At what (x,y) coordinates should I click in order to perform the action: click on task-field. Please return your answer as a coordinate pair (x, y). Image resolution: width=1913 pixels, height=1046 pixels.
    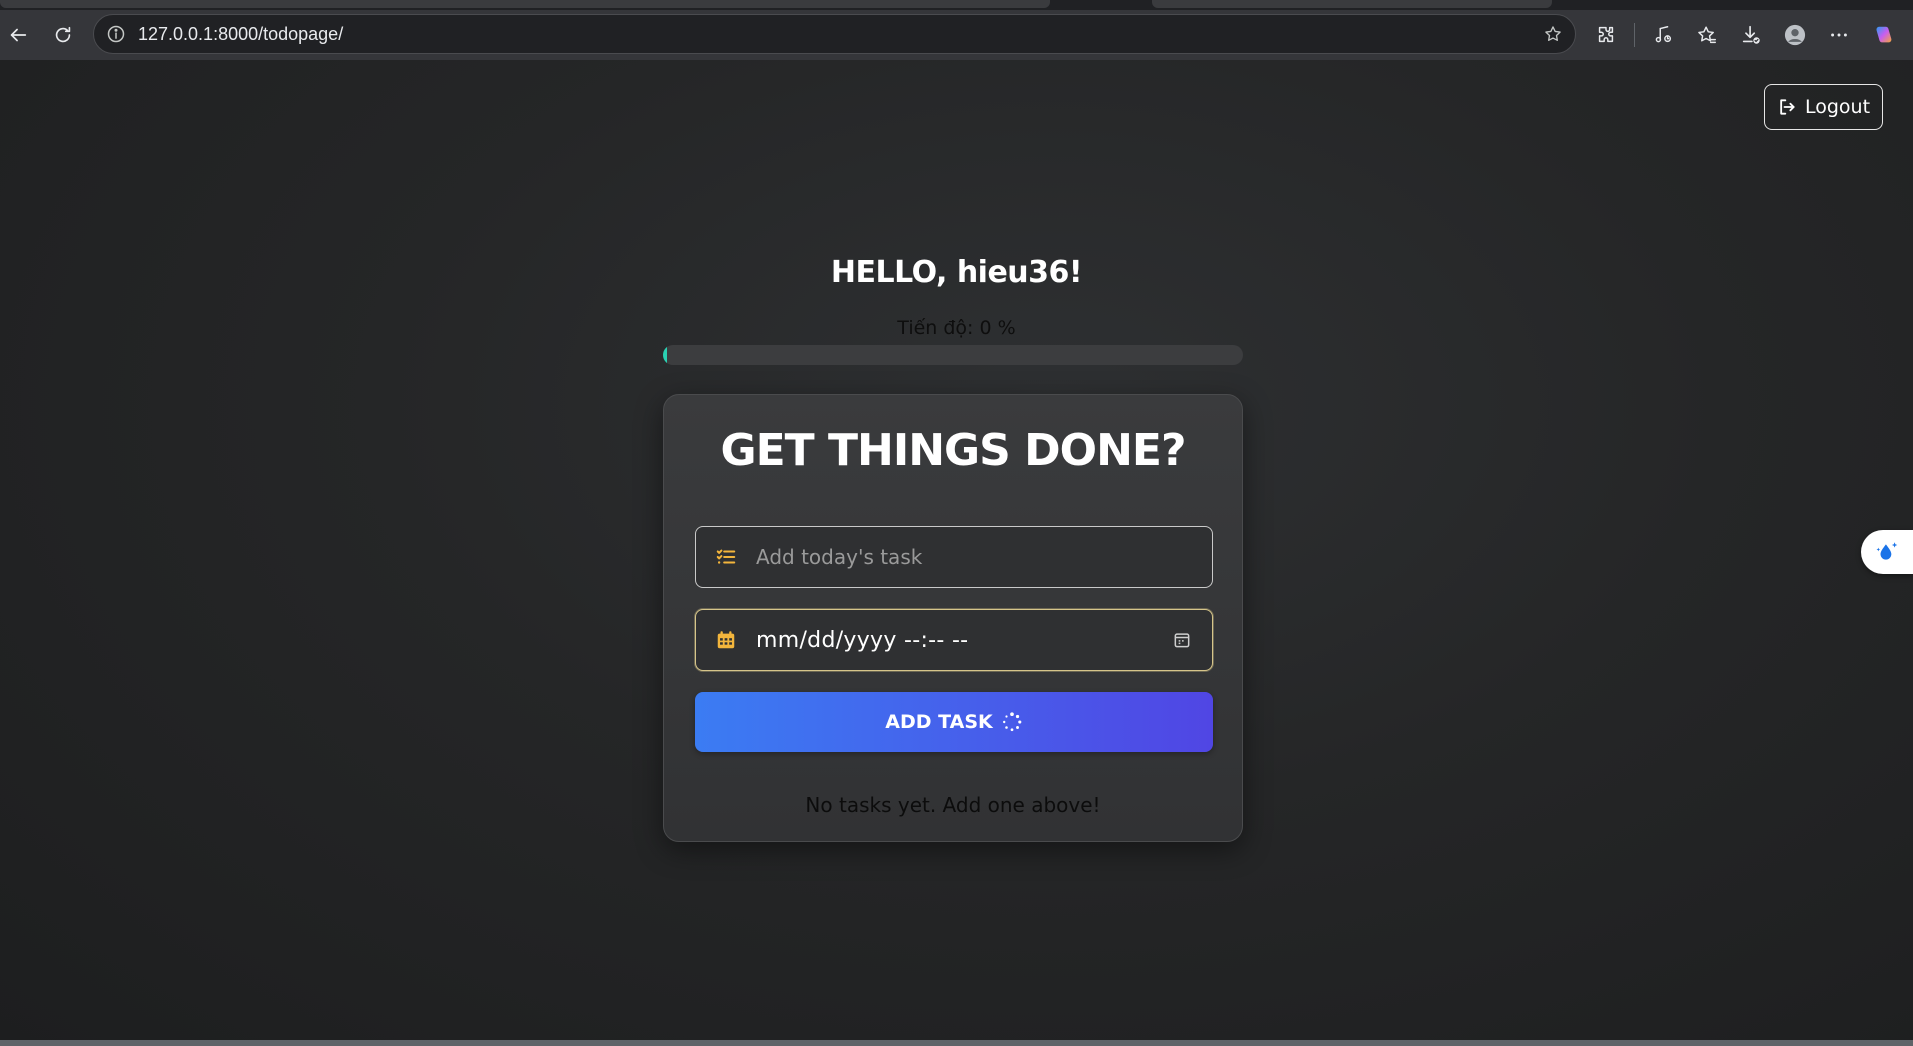
    Looking at the image, I should click on (954, 557).